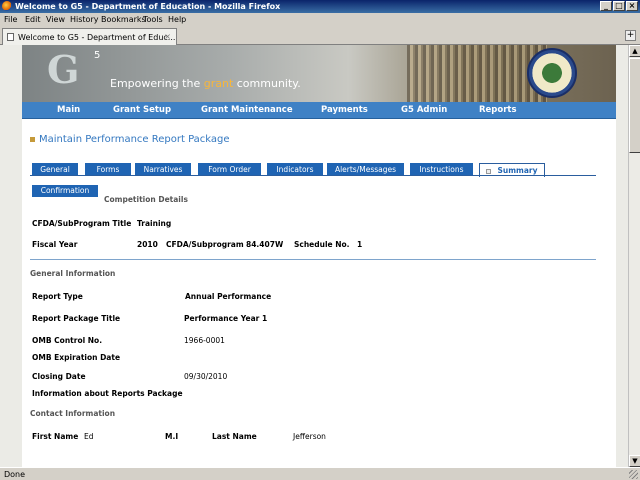 This screenshot has width=640, height=480. I want to click on report-type-value: Annual Performance, so click(228, 296).